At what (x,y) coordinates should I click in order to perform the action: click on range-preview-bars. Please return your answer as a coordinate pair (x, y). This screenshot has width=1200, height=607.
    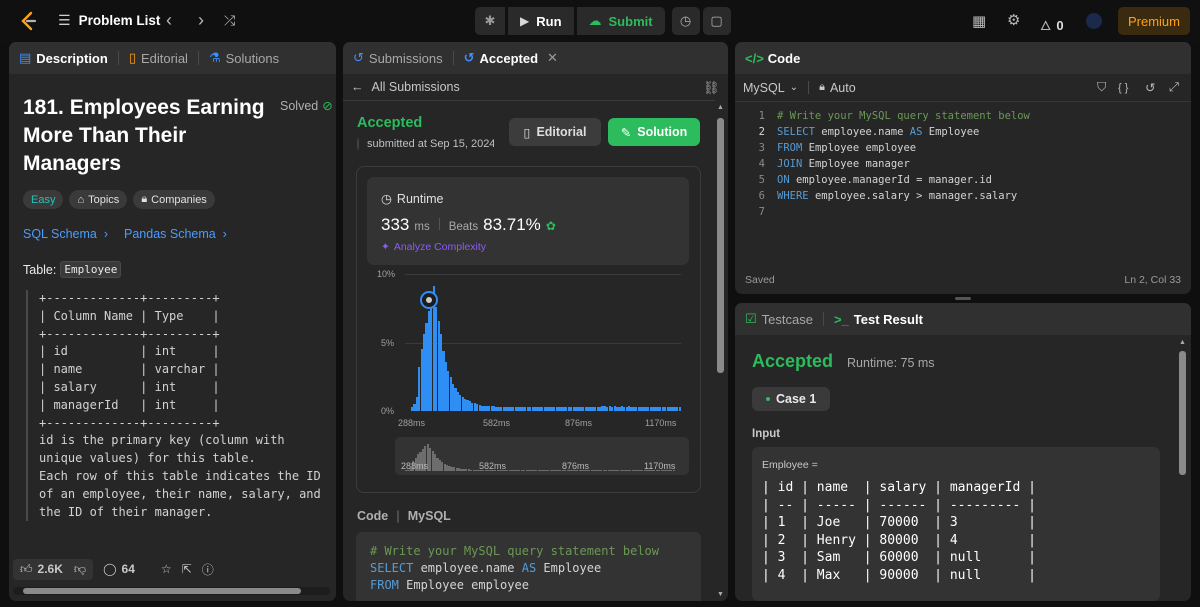
    Looking at the image, I should click on (543, 456).